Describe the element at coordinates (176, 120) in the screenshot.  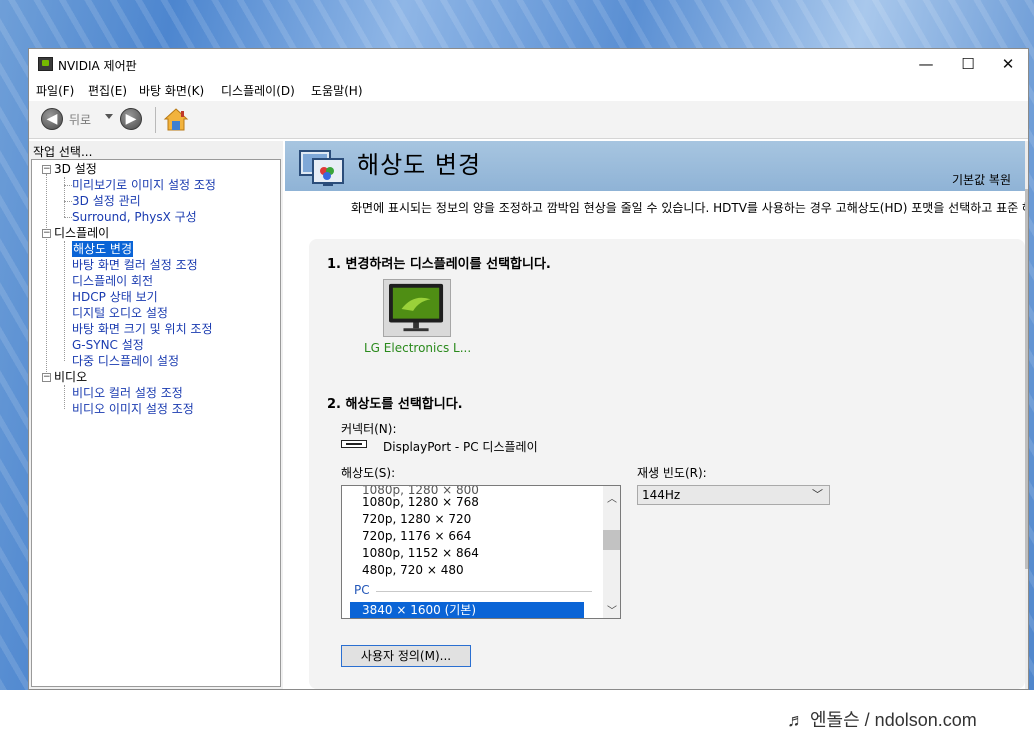
I see `home-icon` at that location.